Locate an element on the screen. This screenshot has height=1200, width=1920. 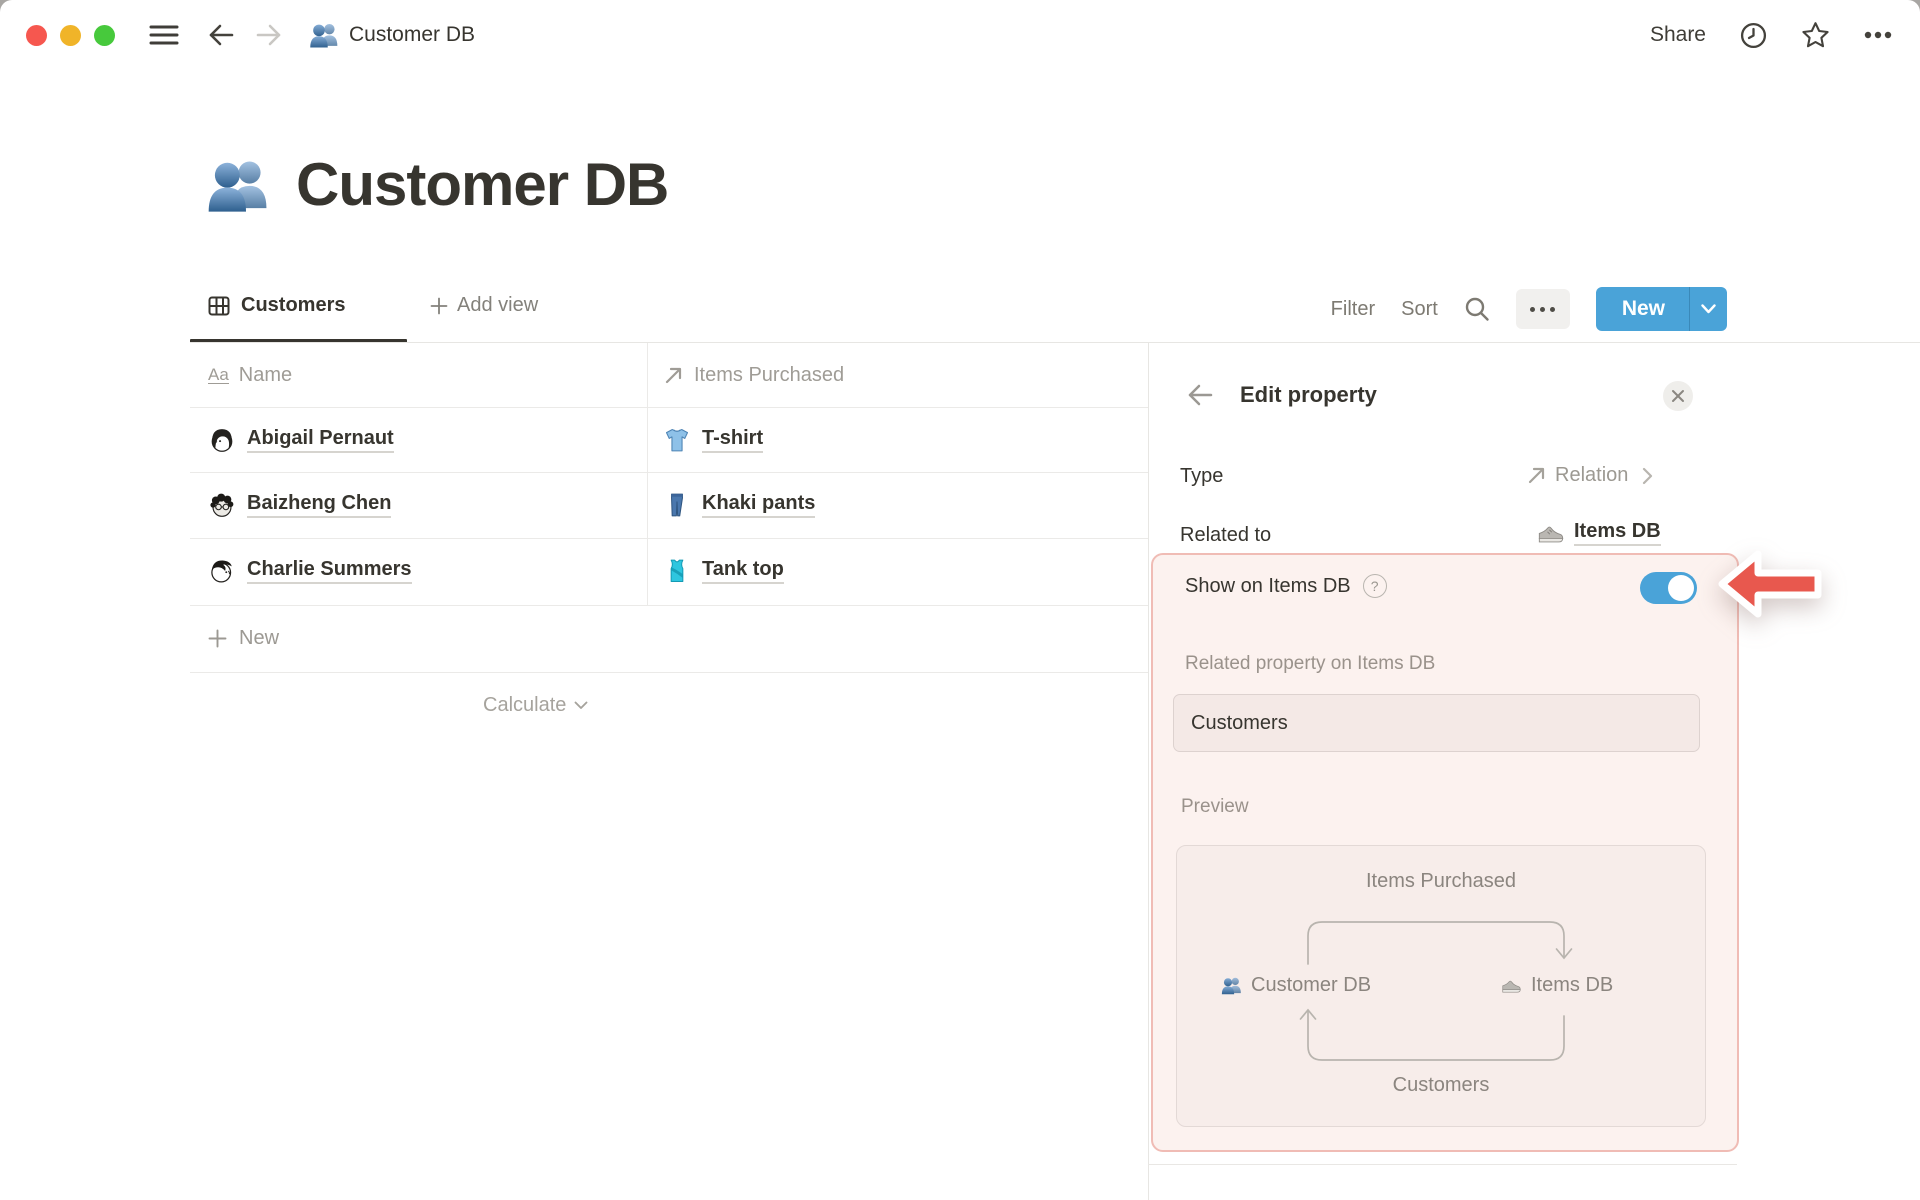
show-on-items-db-toggle is located at coordinates (1668, 588).